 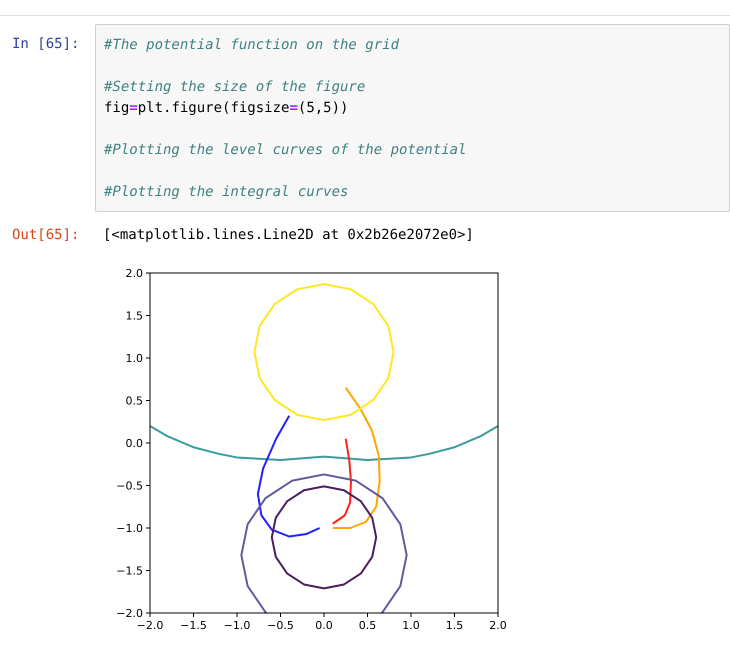 What do you see at coordinates (226, 108) in the screenshot?
I see `code-statement: fig=plt.figure(figsize=(5,5))` at bounding box center [226, 108].